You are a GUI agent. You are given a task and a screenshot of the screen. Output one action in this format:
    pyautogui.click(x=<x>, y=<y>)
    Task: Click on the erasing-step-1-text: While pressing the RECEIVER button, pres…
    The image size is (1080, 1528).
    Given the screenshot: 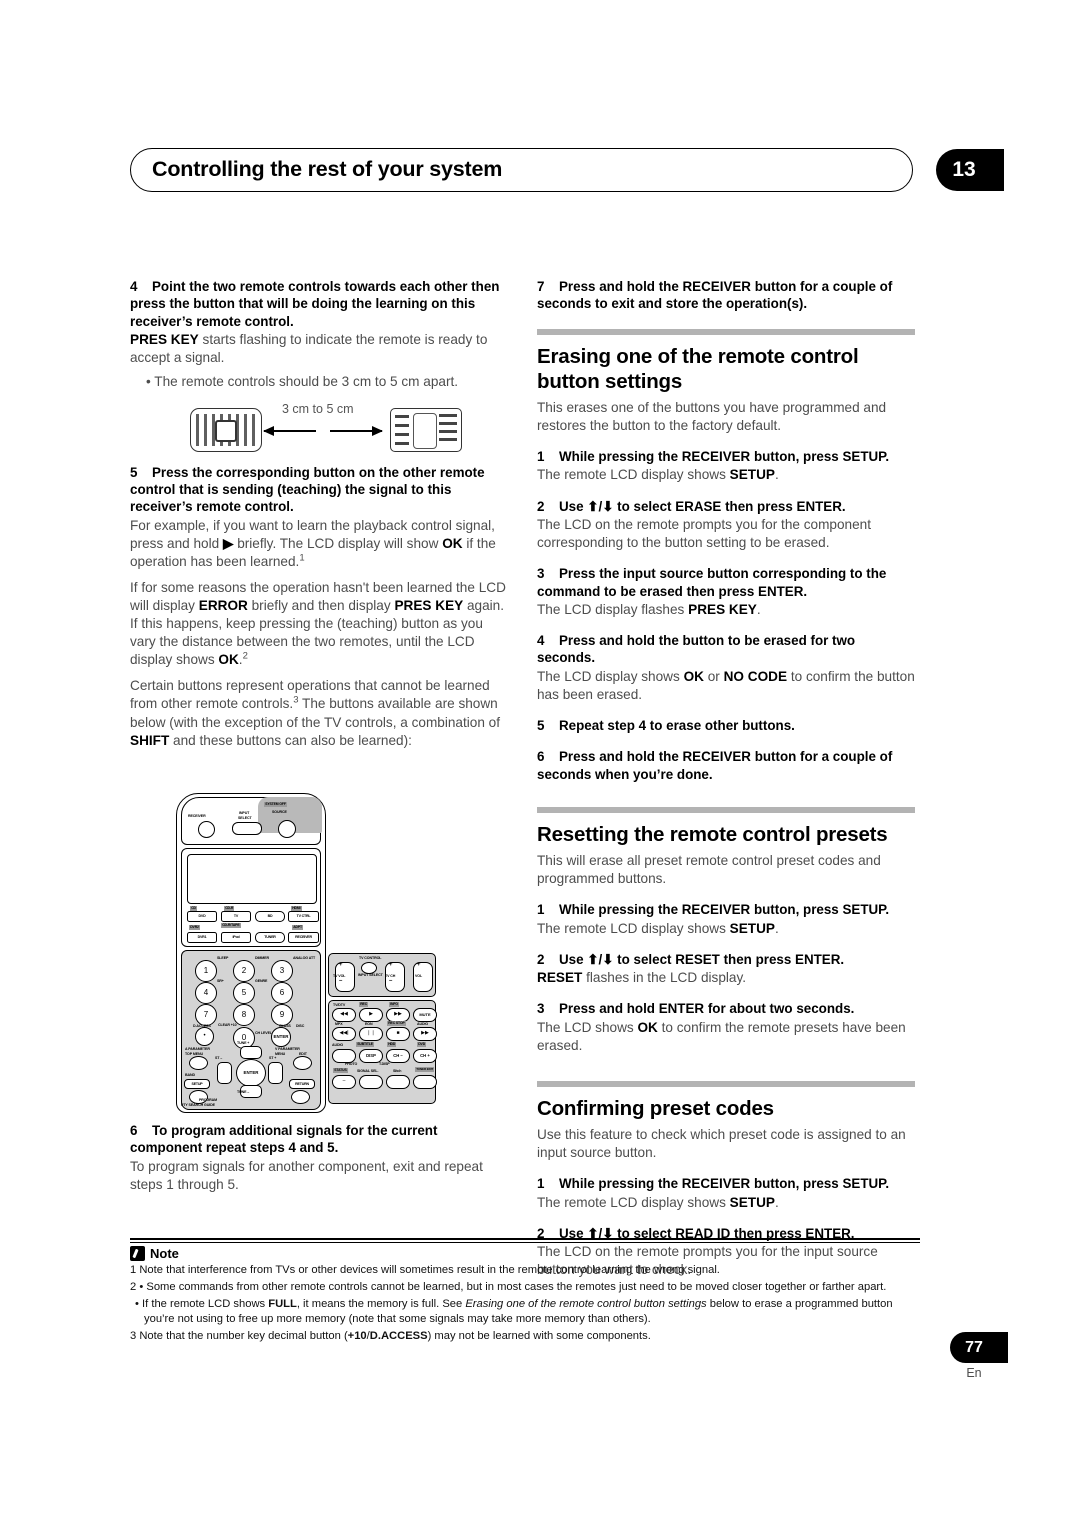 What is the action you would take?
    pyautogui.click(x=724, y=456)
    